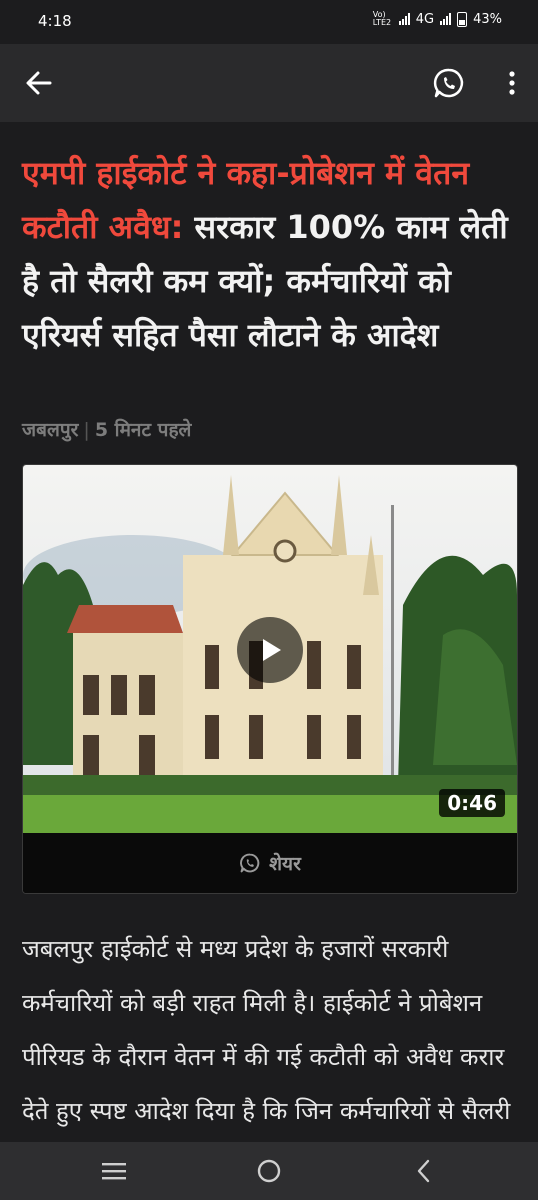 The image size is (538, 1200). What do you see at coordinates (462, 19) in the screenshot?
I see `battery-icon` at bounding box center [462, 19].